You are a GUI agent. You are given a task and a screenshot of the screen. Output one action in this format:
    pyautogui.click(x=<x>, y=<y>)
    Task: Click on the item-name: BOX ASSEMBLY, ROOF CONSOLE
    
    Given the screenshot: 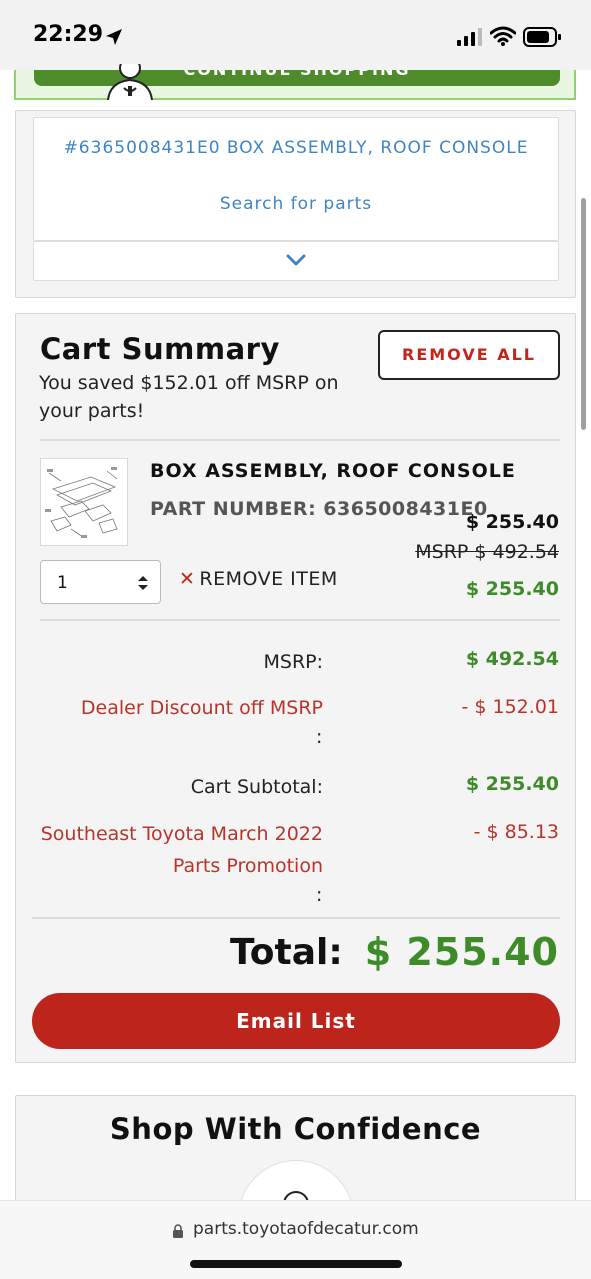 What is the action you would take?
    pyautogui.click(x=333, y=471)
    